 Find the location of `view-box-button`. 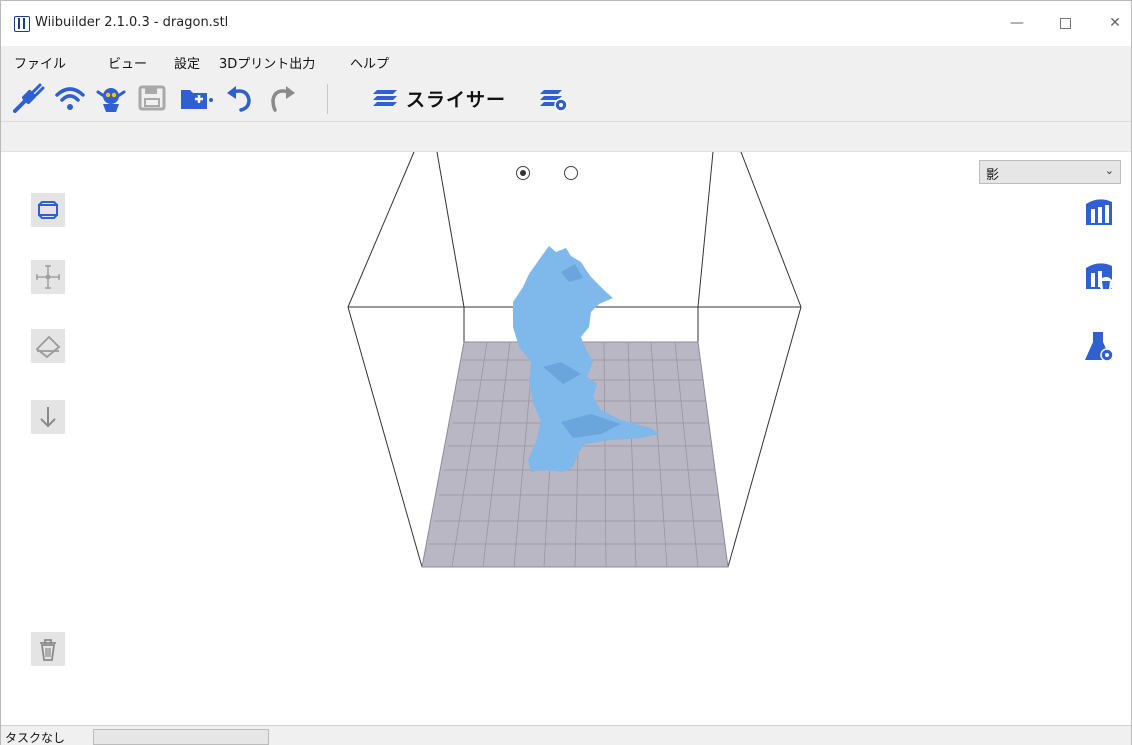

view-box-button is located at coordinates (48, 210).